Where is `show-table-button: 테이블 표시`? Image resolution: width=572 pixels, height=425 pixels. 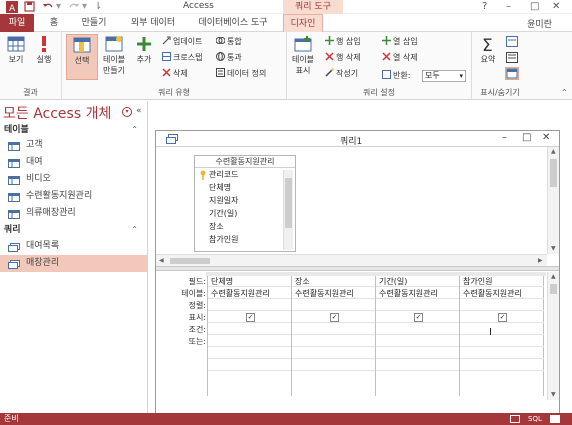 show-table-button: 테이블 표시 is located at coordinates (303, 55).